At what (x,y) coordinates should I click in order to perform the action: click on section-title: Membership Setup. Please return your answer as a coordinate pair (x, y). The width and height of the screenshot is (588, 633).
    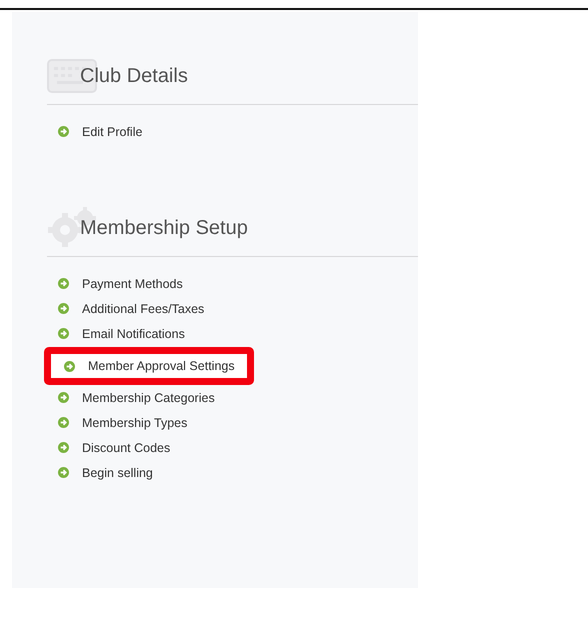
    Looking at the image, I should click on (164, 228).